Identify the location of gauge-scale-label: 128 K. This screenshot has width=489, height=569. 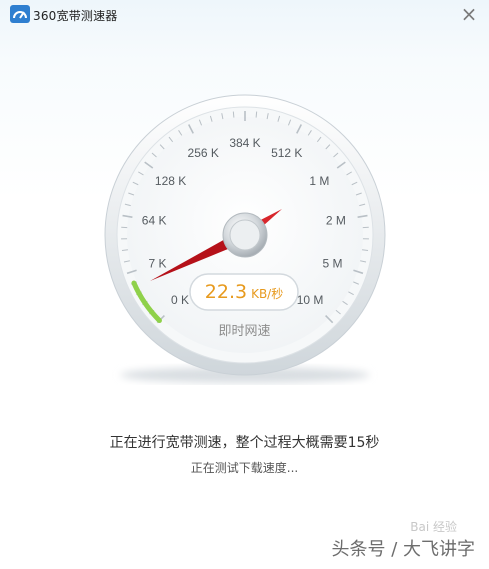
(170, 181).